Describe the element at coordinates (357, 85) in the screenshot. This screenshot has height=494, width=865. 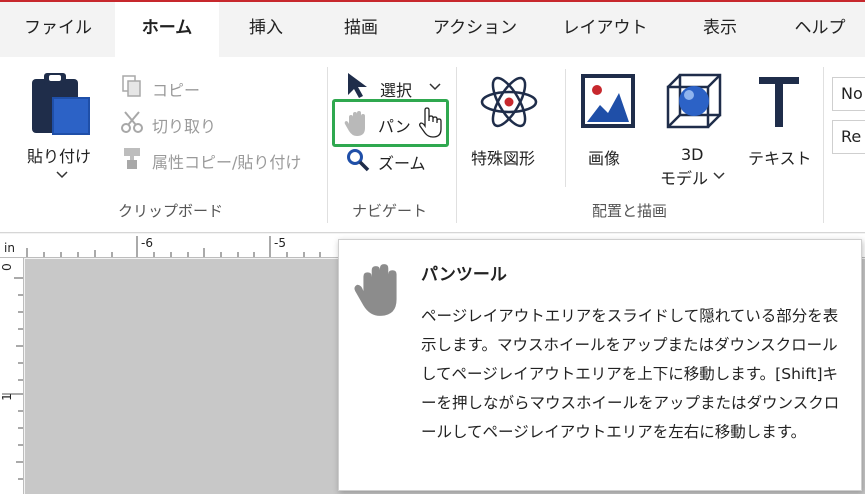
I see `arrow-cursor-icon` at that location.